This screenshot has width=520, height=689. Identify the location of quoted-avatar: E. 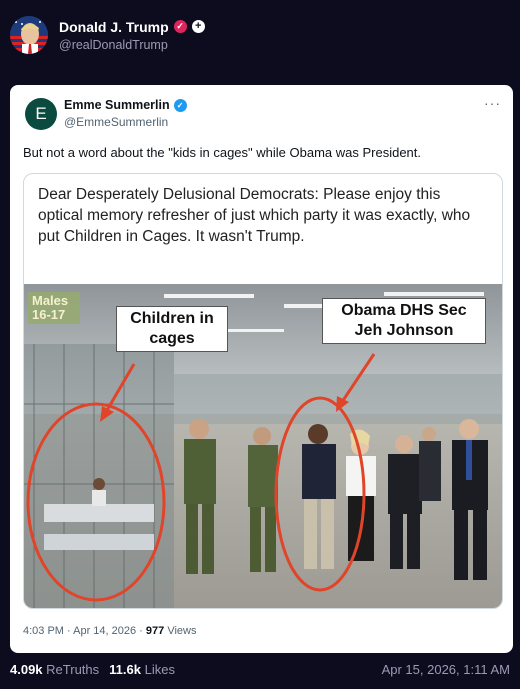
(41, 114).